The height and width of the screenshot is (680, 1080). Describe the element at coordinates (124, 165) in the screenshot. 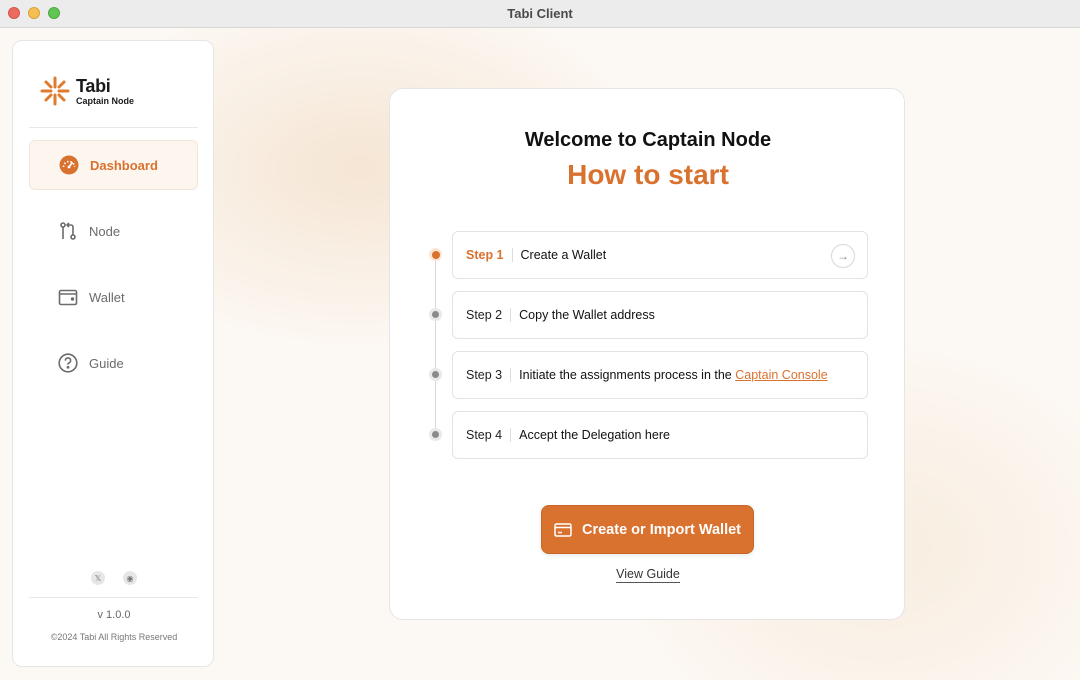

I see `sidebar-item-label: Dashboard` at that location.